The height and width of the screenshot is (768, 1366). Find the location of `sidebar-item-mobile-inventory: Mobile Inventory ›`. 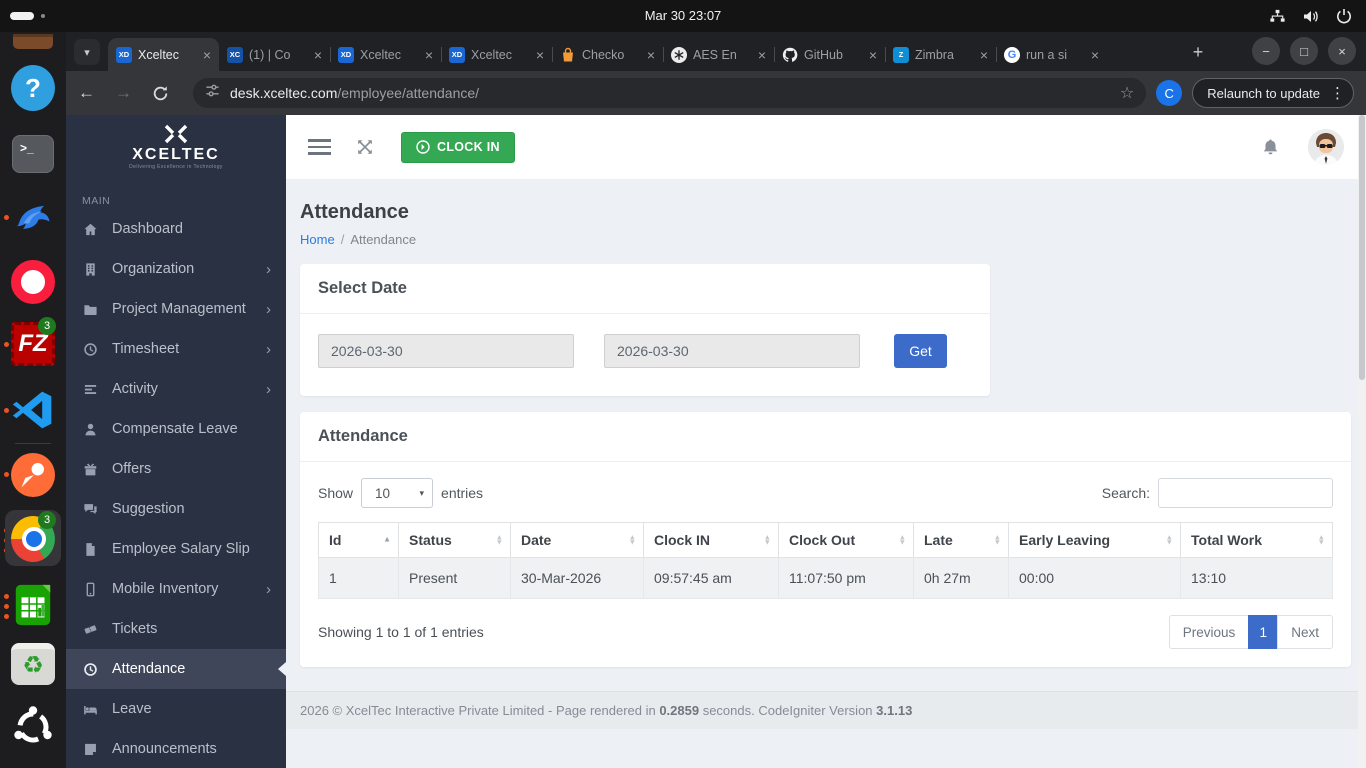

sidebar-item-mobile-inventory: Mobile Inventory › is located at coordinates (176, 589).